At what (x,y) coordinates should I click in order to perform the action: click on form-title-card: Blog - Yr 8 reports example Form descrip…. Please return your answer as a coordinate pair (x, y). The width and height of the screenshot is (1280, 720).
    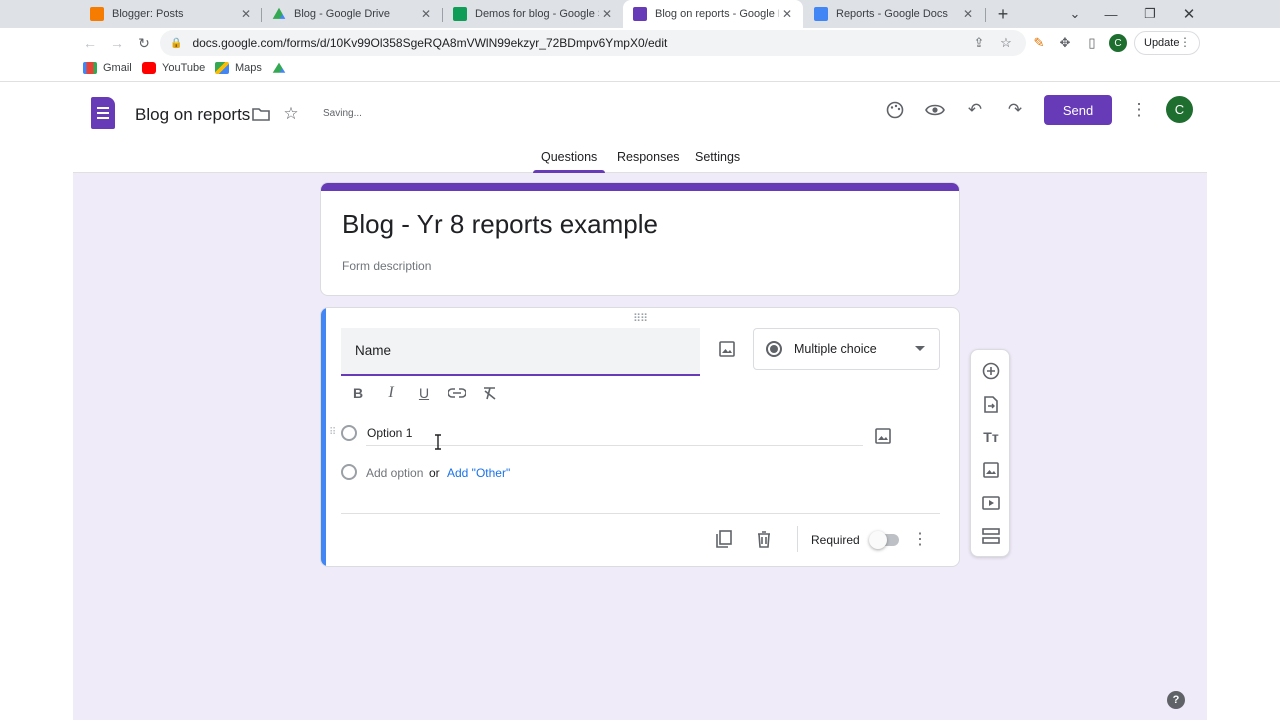
    Looking at the image, I should click on (640, 239).